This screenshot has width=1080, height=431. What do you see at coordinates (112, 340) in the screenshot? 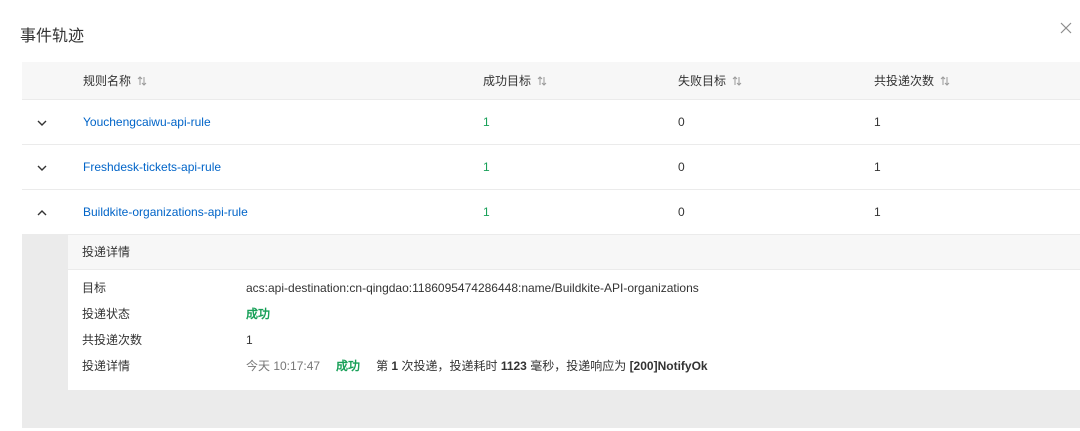
I see `count-label: 共投递次数` at bounding box center [112, 340].